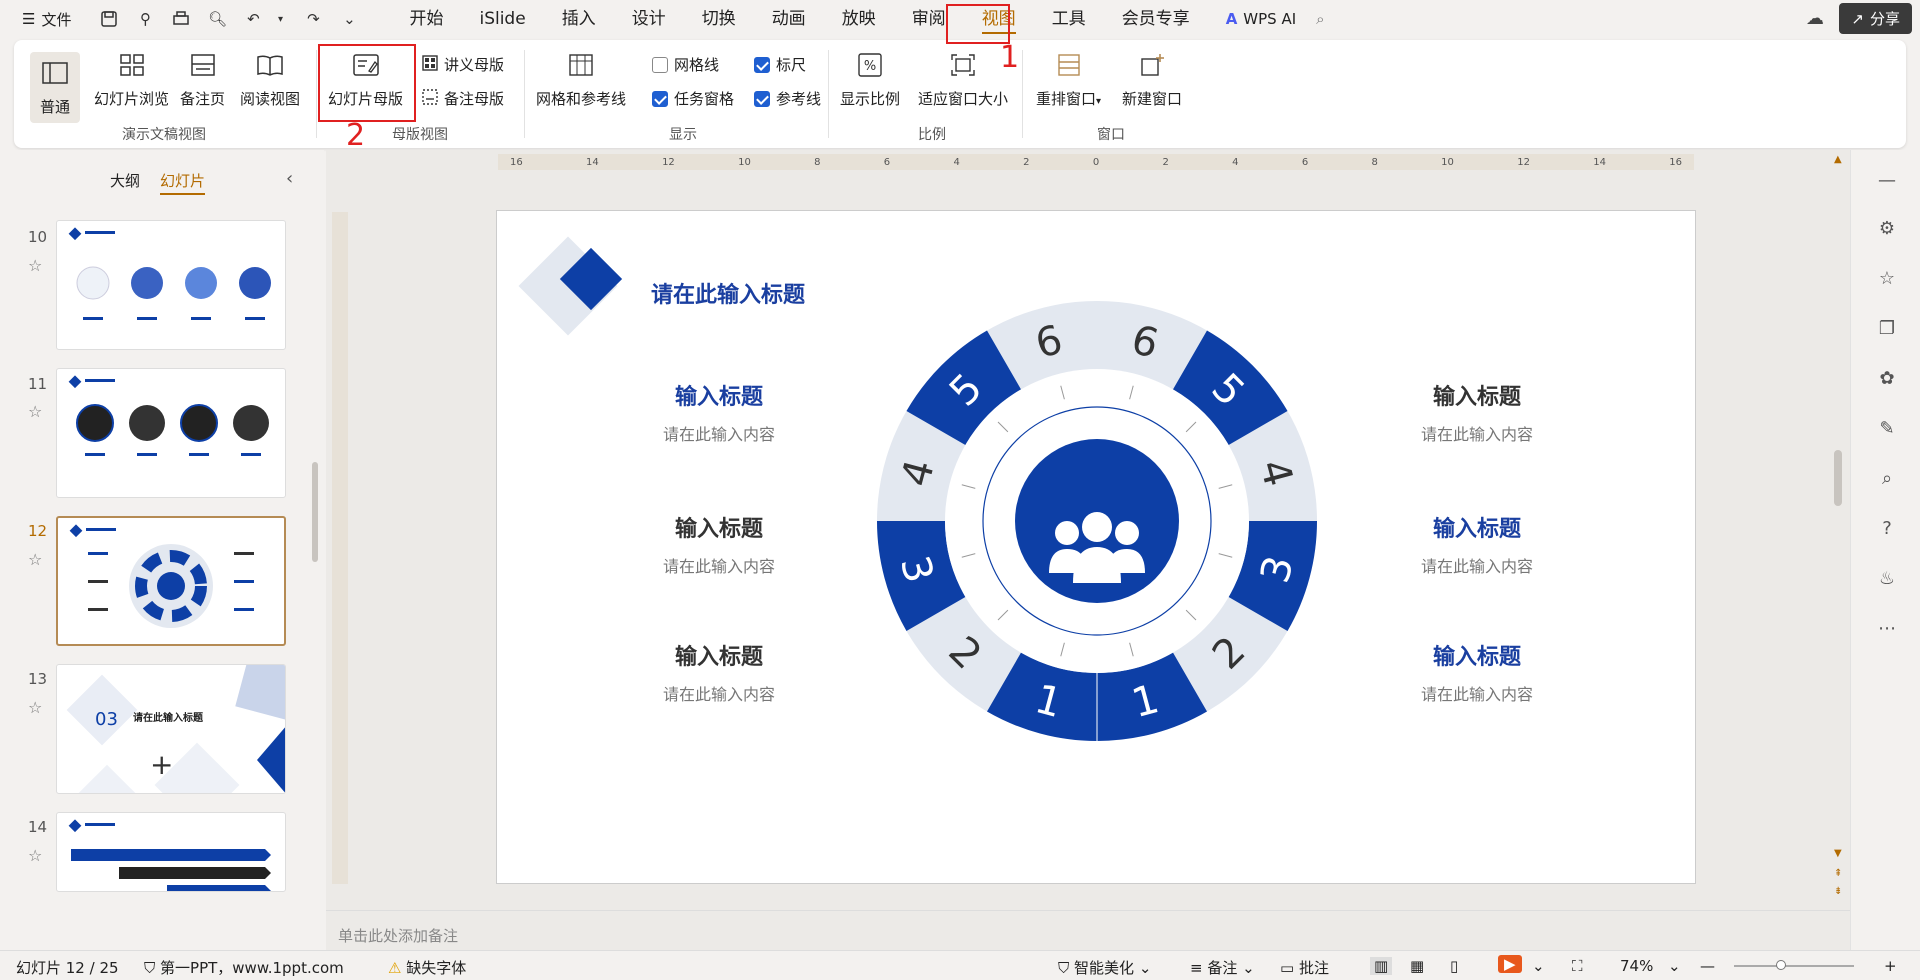 The image size is (1920, 980). What do you see at coordinates (1815, 18) in the screenshot?
I see `cloud-icon: ☁` at bounding box center [1815, 18].